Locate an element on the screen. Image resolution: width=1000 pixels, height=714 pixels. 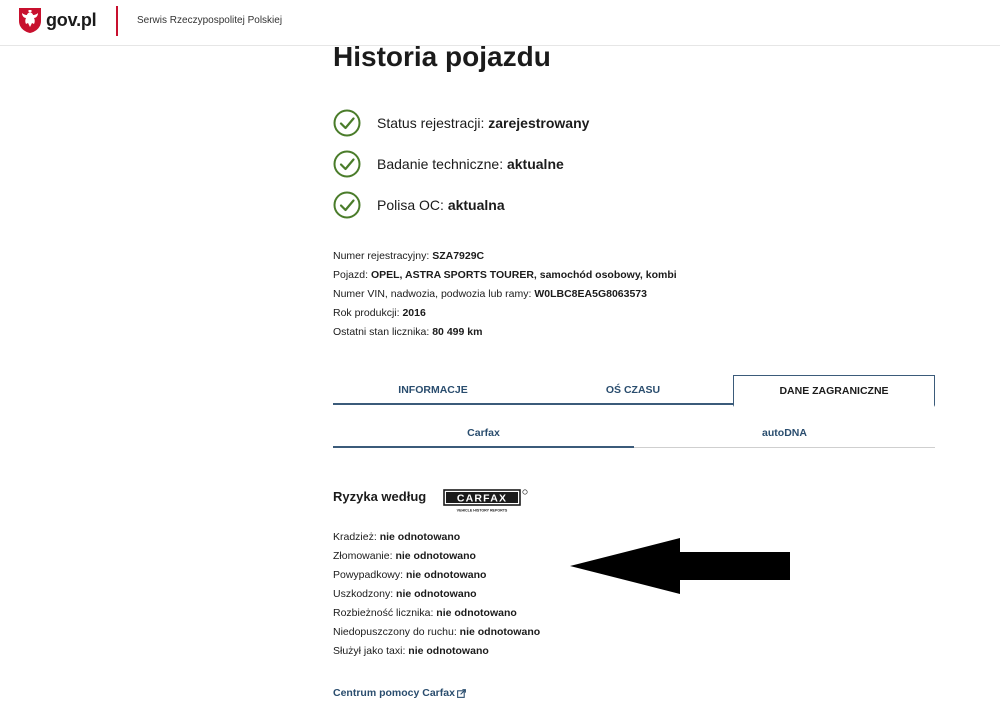
risk-label: Rozbieżność licznika: is located at coordinates (385, 613).